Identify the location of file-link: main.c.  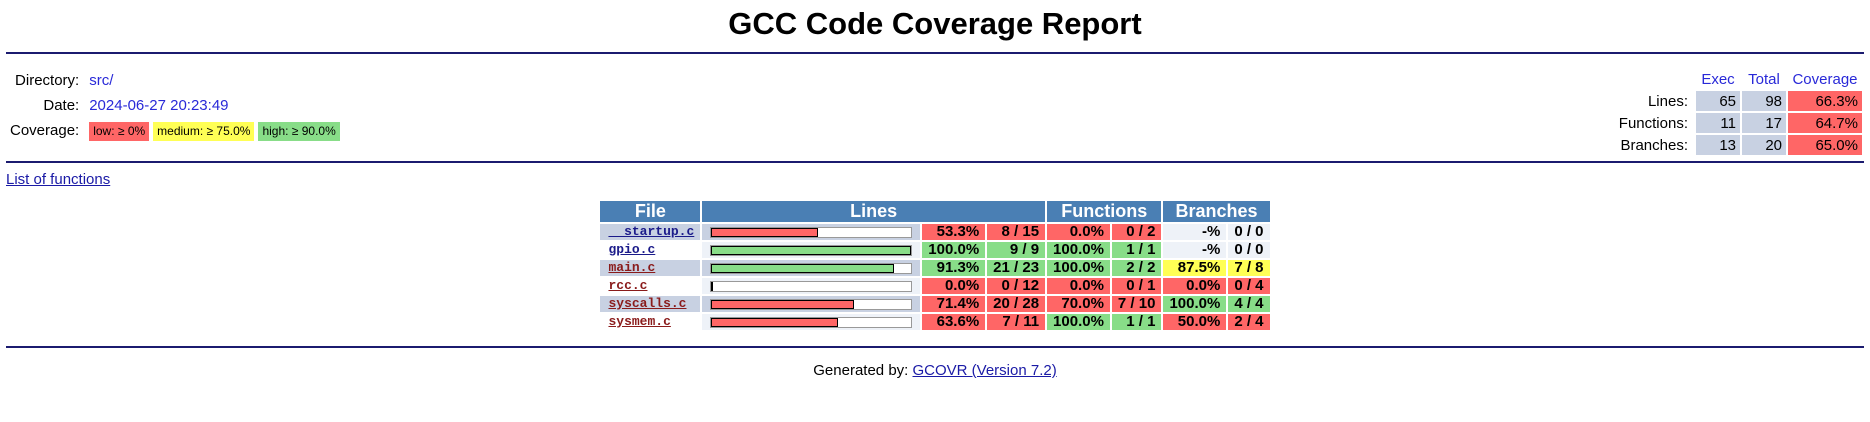
(650, 268).